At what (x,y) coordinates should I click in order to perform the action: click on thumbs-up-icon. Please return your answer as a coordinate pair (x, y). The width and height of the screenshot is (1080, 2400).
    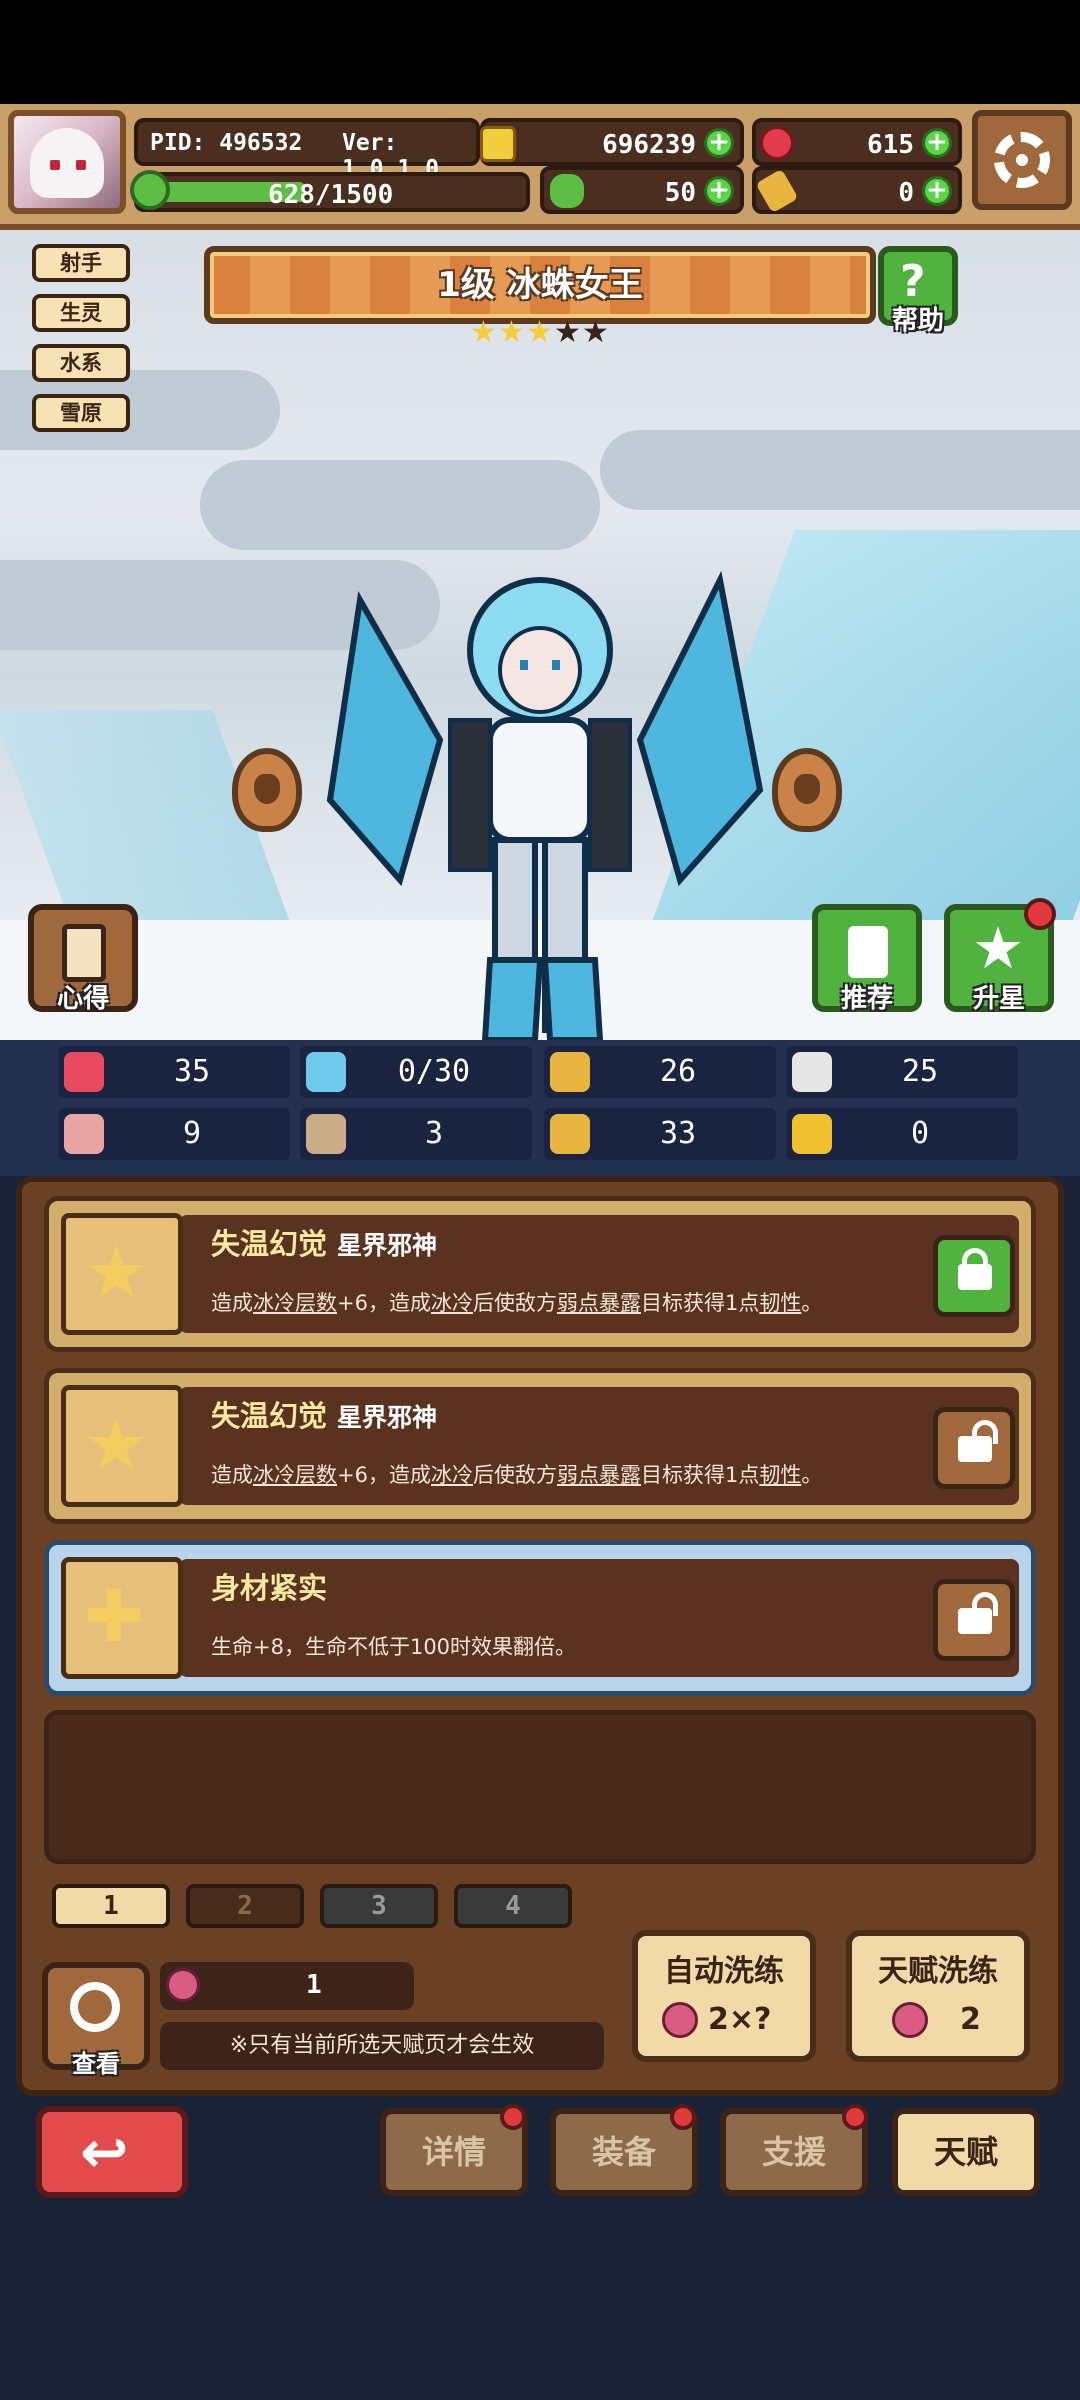
    Looking at the image, I should click on (868, 952).